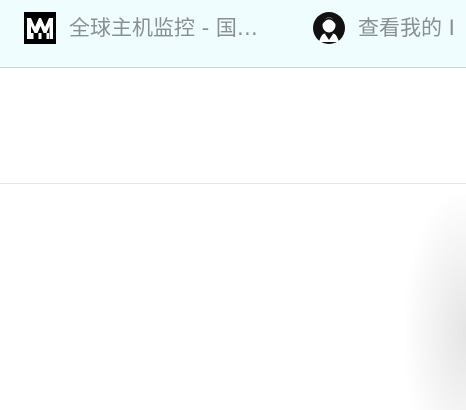 The height and width of the screenshot is (410, 466). What do you see at coordinates (406, 28) in the screenshot?
I see `bookmark-label: 查看我的 I` at bounding box center [406, 28].